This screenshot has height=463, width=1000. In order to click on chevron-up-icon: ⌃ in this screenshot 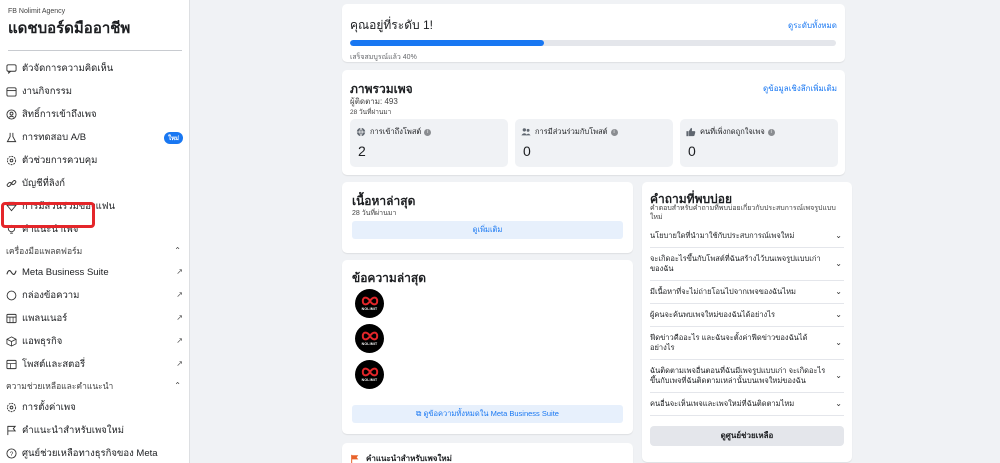, I will do `click(177, 385)`.